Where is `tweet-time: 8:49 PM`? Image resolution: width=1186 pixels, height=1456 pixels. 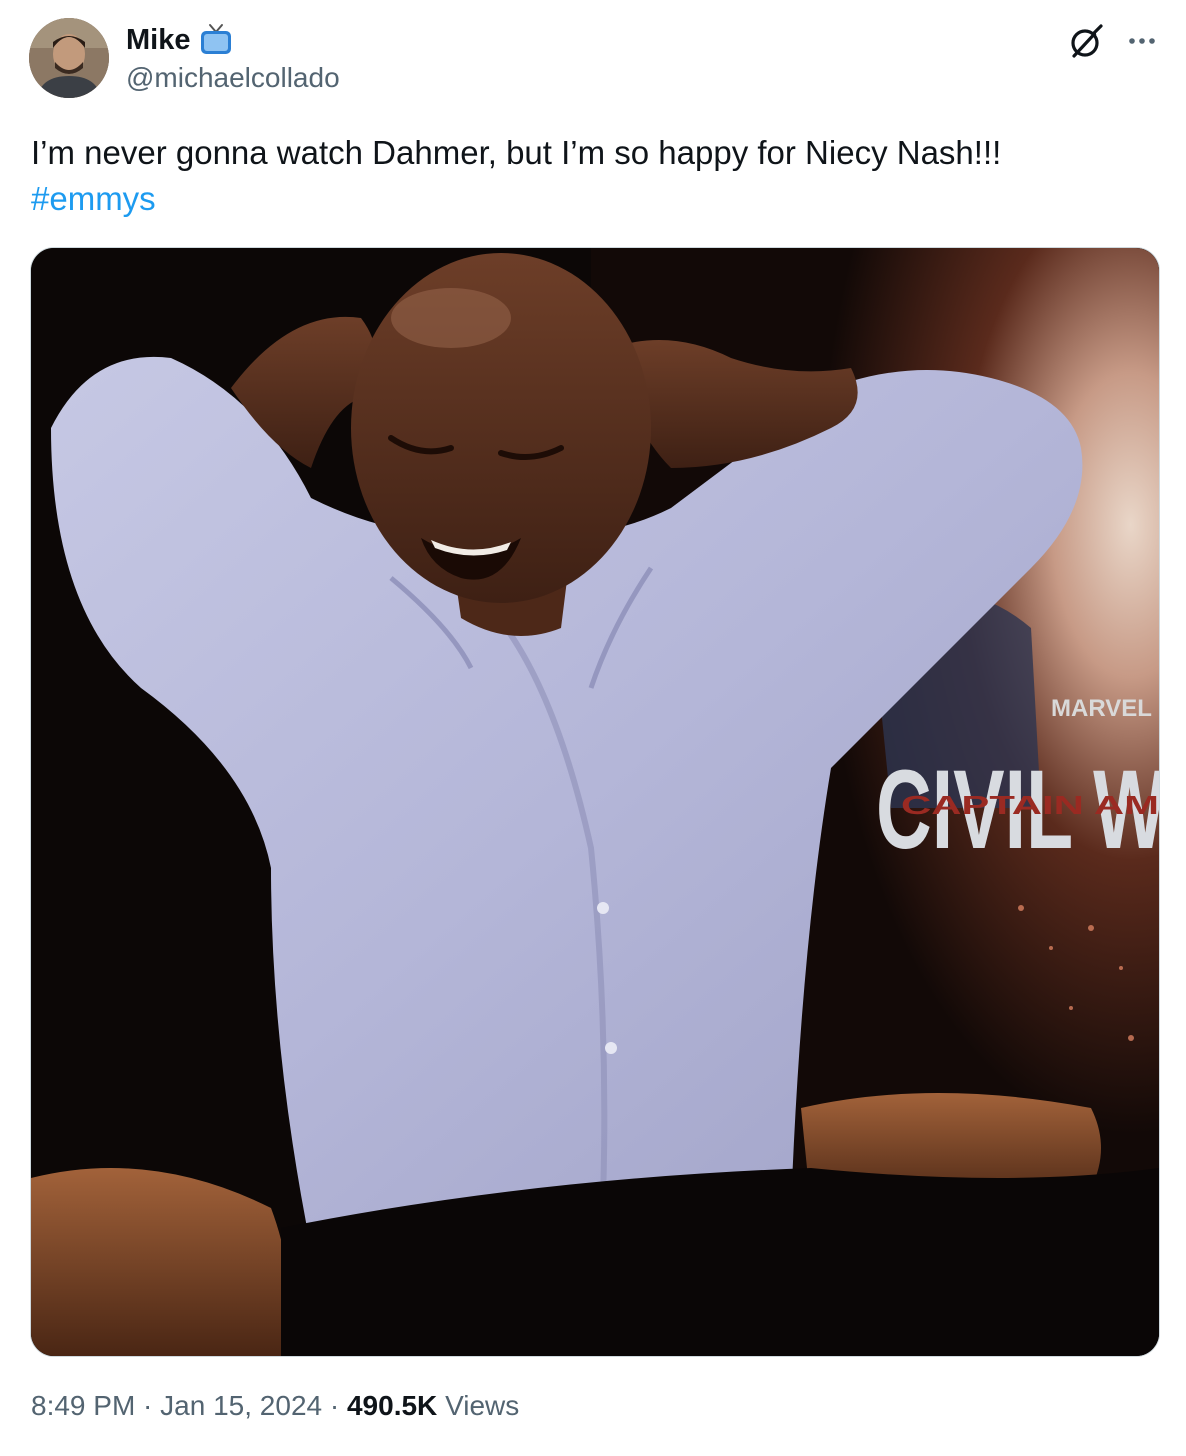
tweet-time: 8:49 PM is located at coordinates (83, 1406).